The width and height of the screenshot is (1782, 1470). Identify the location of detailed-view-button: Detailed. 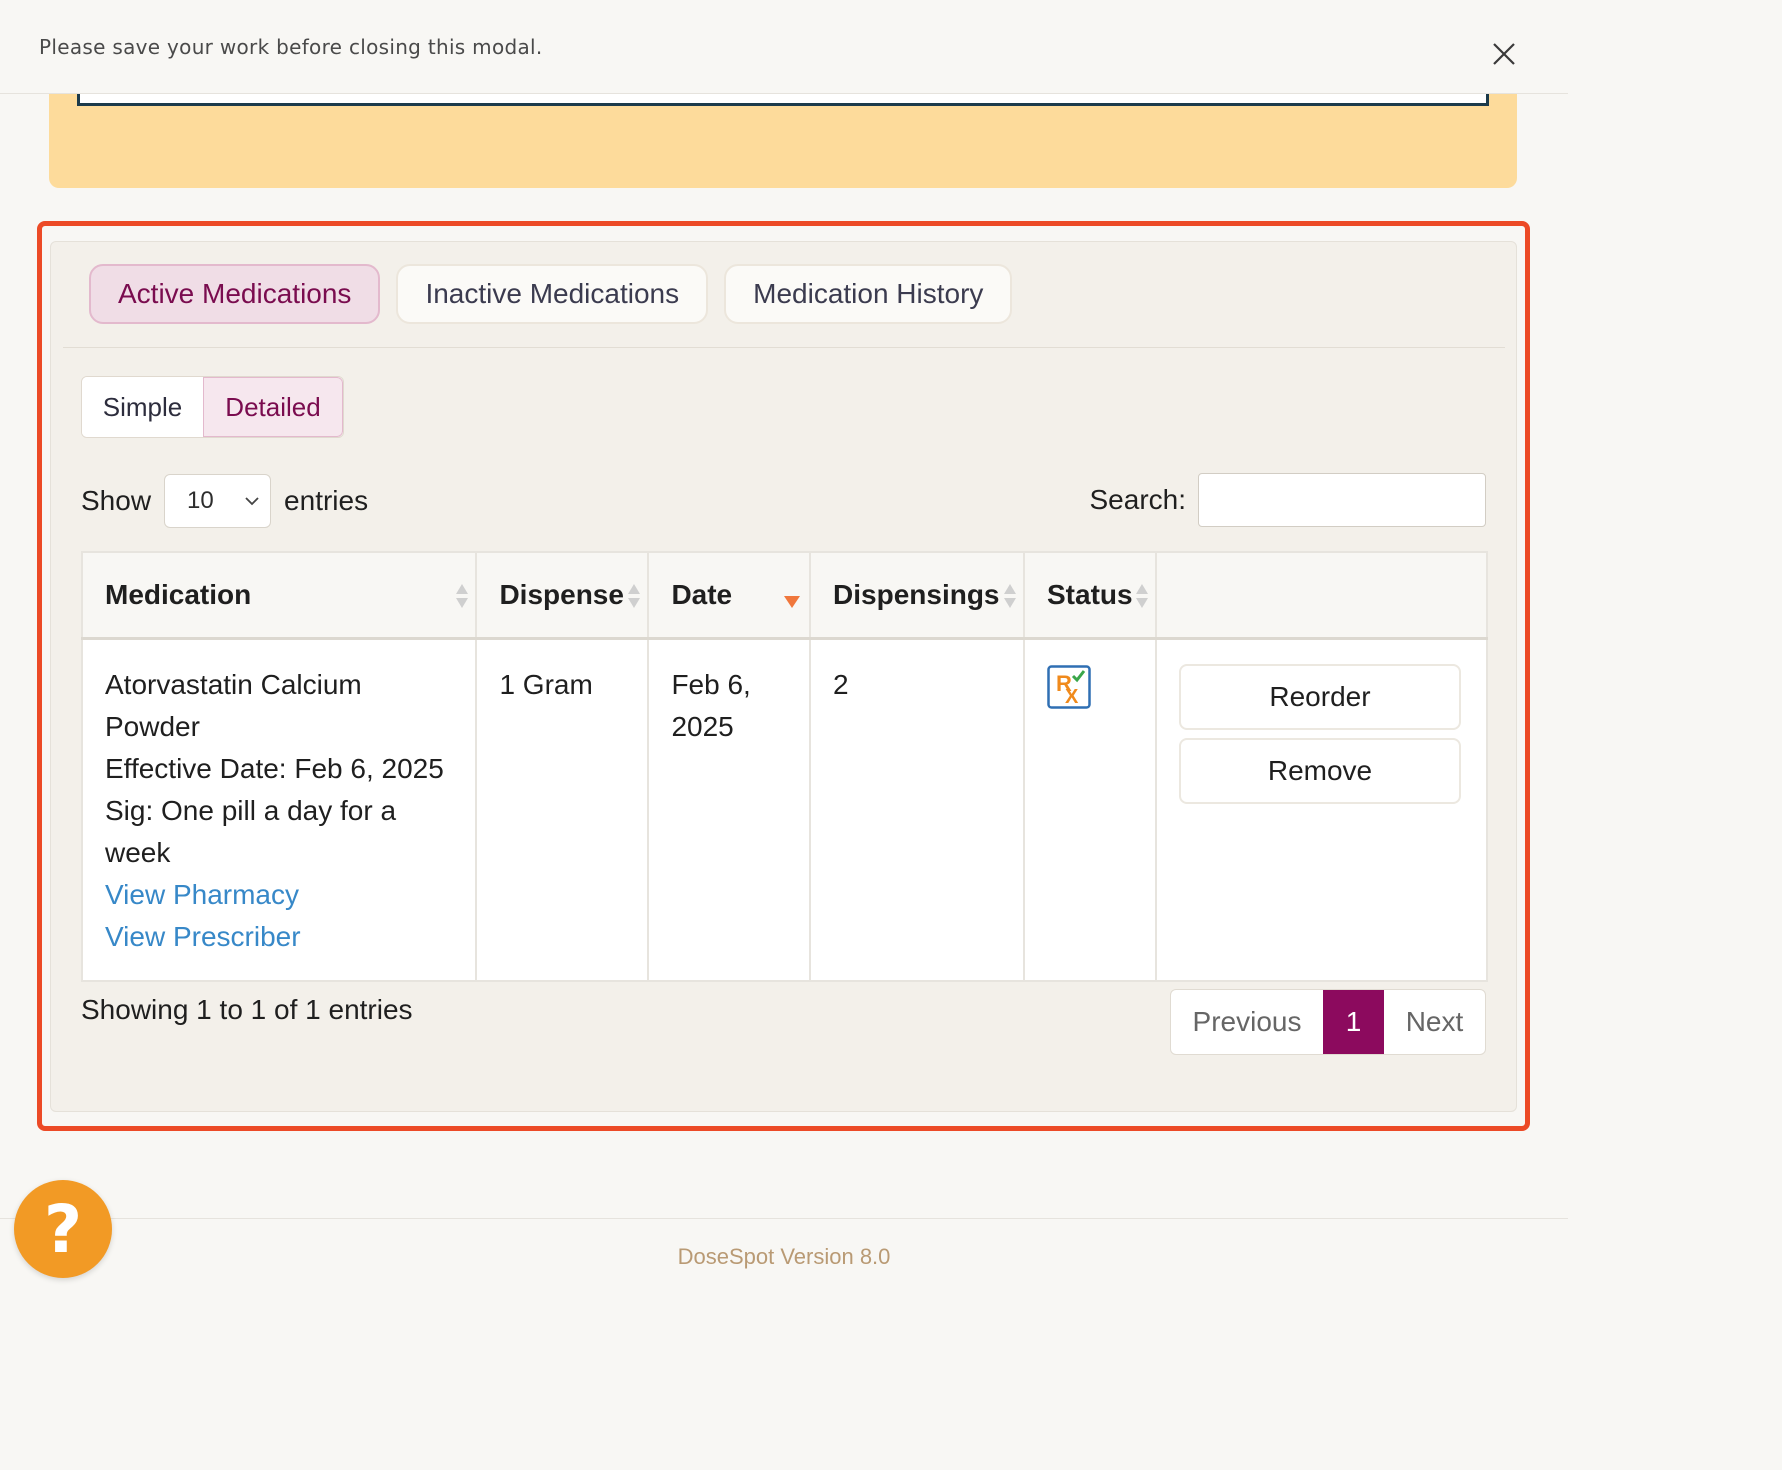
(273, 407).